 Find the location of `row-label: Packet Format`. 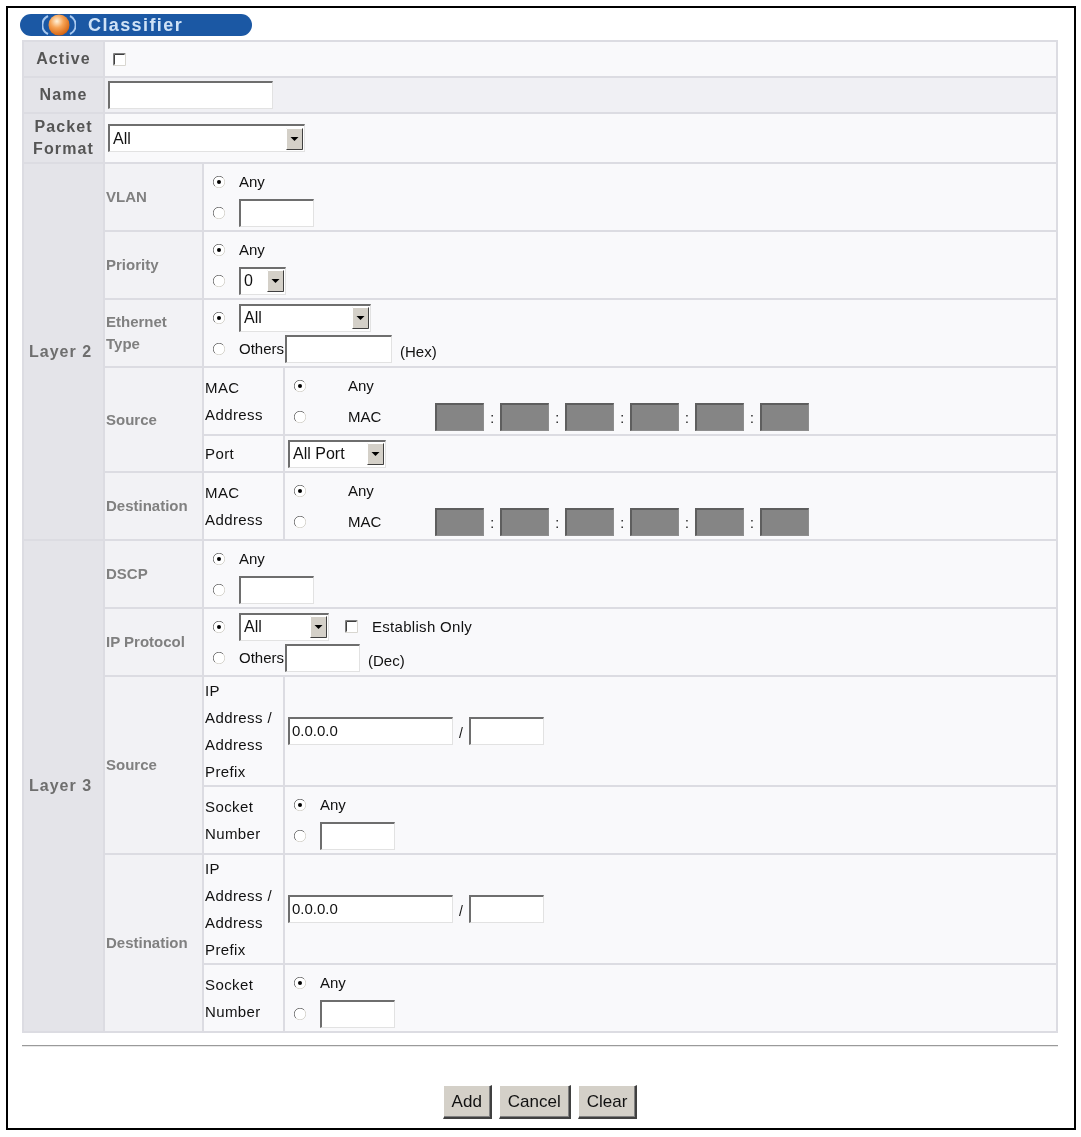

row-label: Packet Format is located at coordinates (63, 138).